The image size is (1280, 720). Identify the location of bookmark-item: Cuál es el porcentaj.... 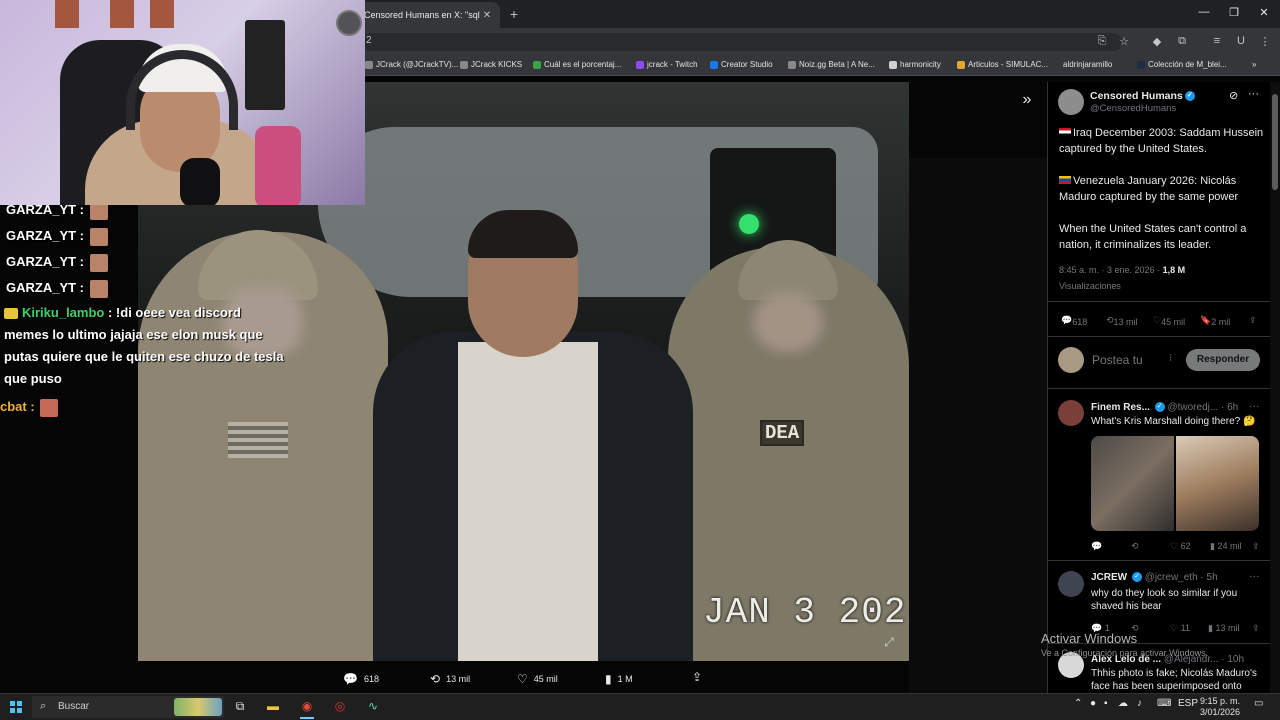
(577, 64).